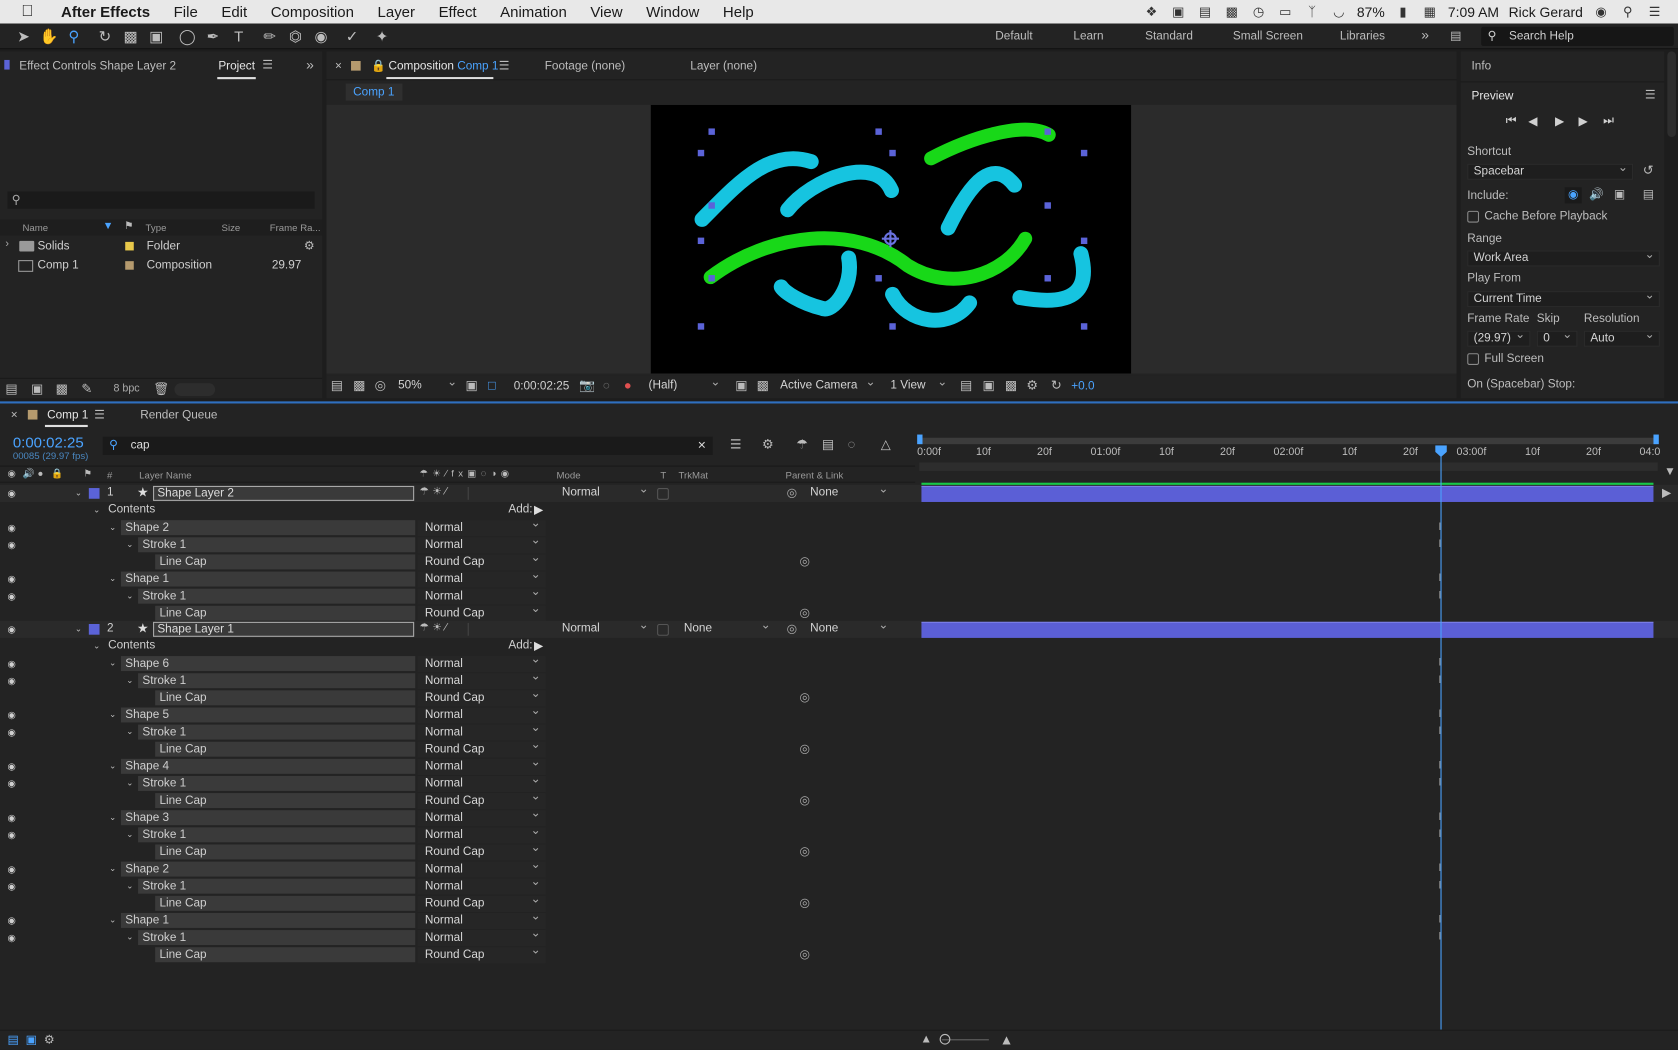 The width and height of the screenshot is (1678, 1050). Describe the element at coordinates (49, 36) in the screenshot. I see `hand-tool-icon: ✋` at that location.